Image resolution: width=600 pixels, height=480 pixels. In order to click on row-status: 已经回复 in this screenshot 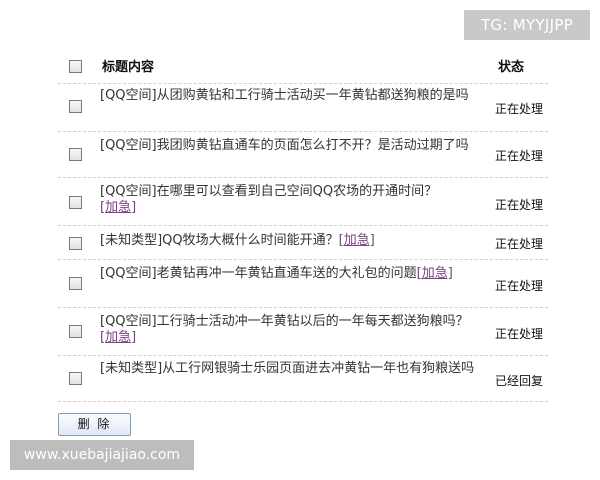, I will do `click(519, 381)`.